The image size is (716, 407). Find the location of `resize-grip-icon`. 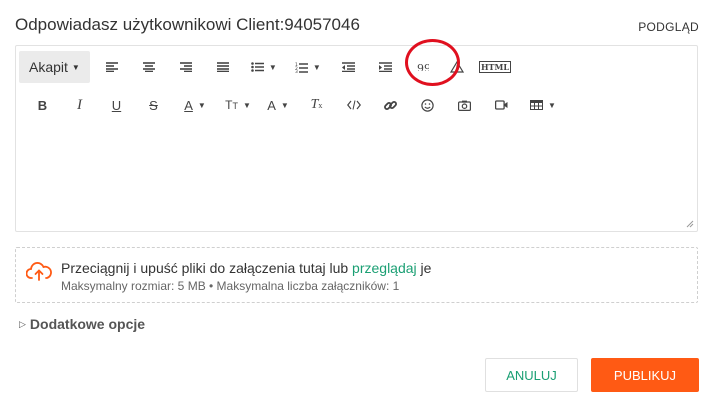

resize-grip-icon is located at coordinates (690, 224).